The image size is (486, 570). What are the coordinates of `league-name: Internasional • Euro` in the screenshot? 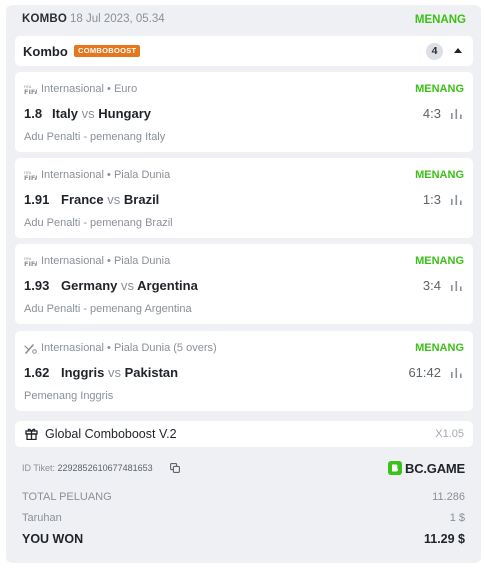 It's located at (89, 89).